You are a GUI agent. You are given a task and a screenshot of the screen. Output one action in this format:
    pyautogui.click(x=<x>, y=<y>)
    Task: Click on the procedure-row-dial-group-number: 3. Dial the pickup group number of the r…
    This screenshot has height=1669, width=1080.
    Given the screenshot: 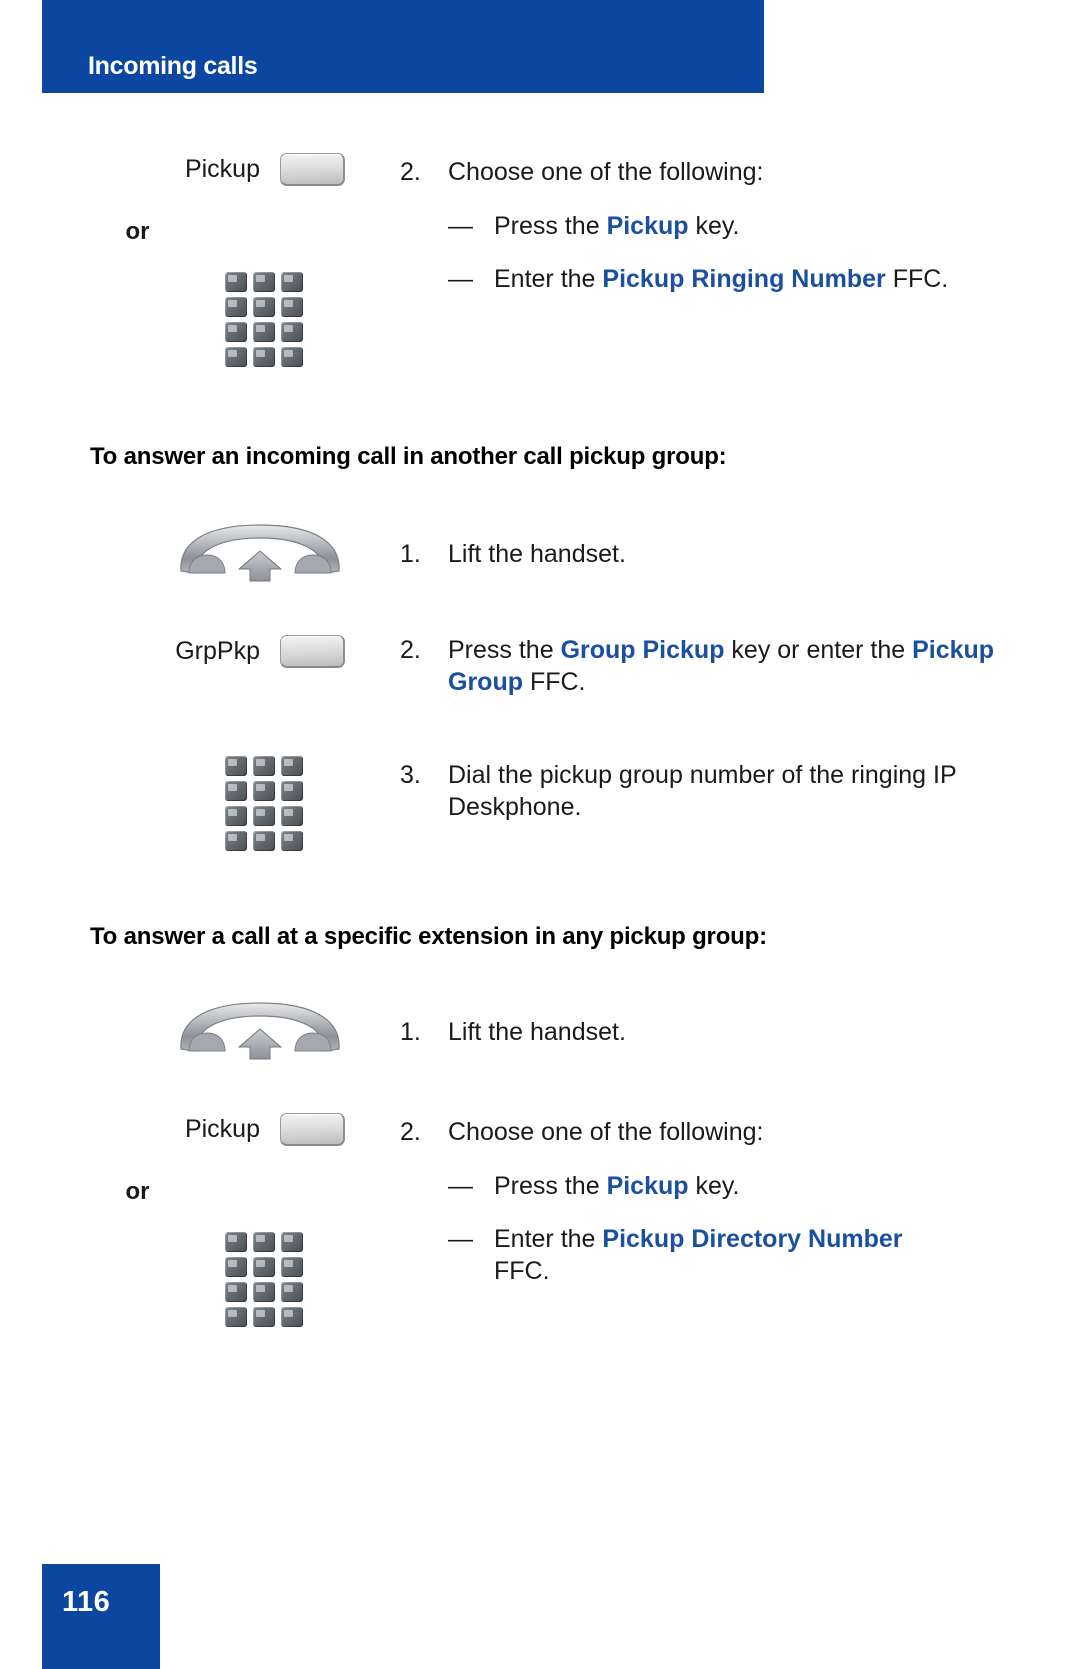 What is the action you would take?
    pyautogui.click(x=540, y=803)
    